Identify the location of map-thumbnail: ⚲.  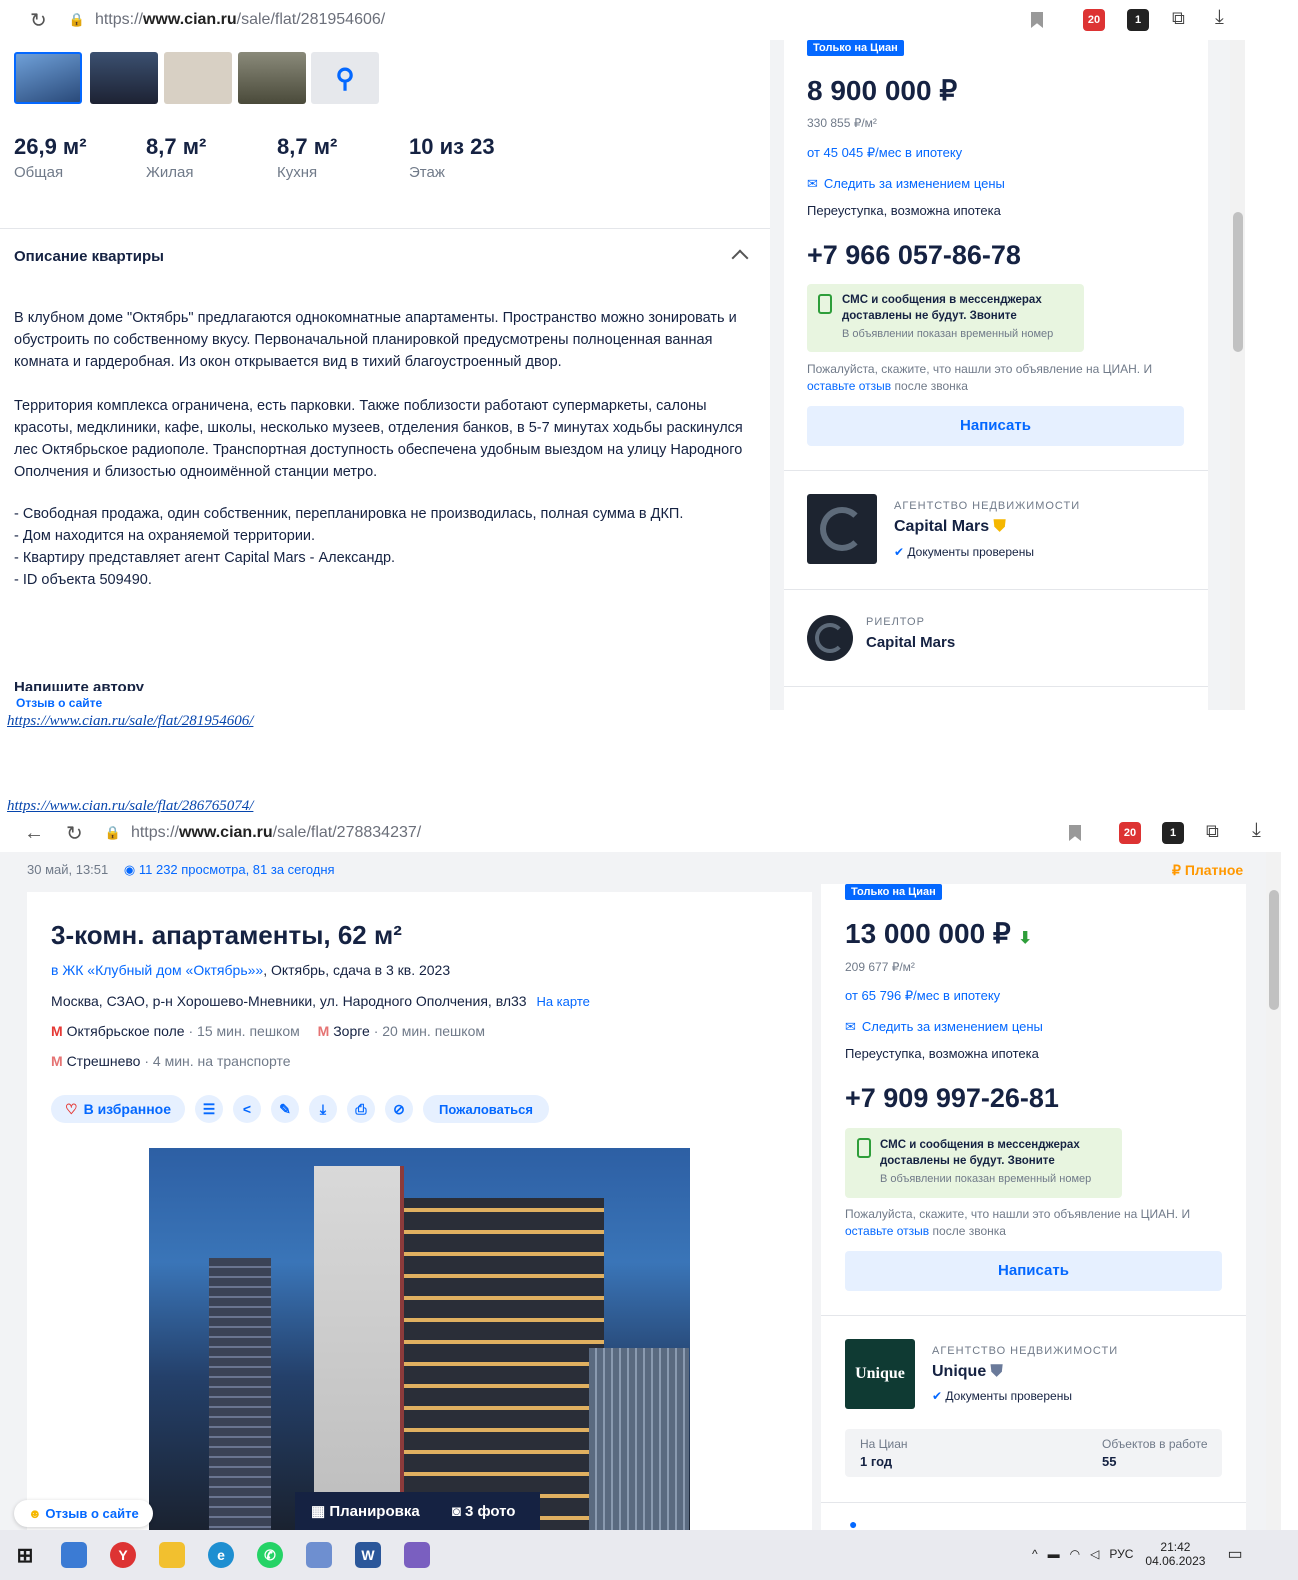
(345, 78).